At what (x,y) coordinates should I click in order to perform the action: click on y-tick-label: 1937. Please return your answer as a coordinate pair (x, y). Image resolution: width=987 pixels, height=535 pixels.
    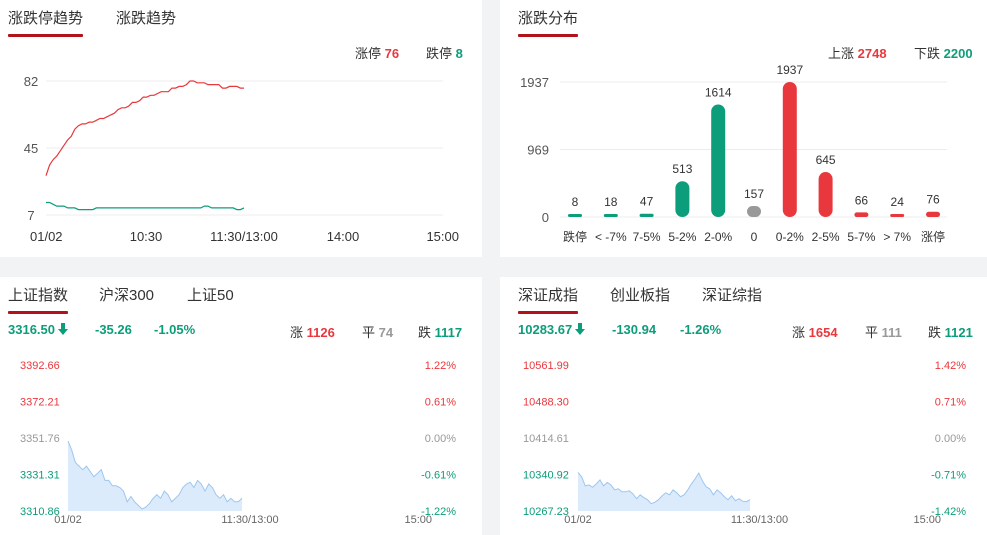
    Looking at the image, I should click on (534, 82).